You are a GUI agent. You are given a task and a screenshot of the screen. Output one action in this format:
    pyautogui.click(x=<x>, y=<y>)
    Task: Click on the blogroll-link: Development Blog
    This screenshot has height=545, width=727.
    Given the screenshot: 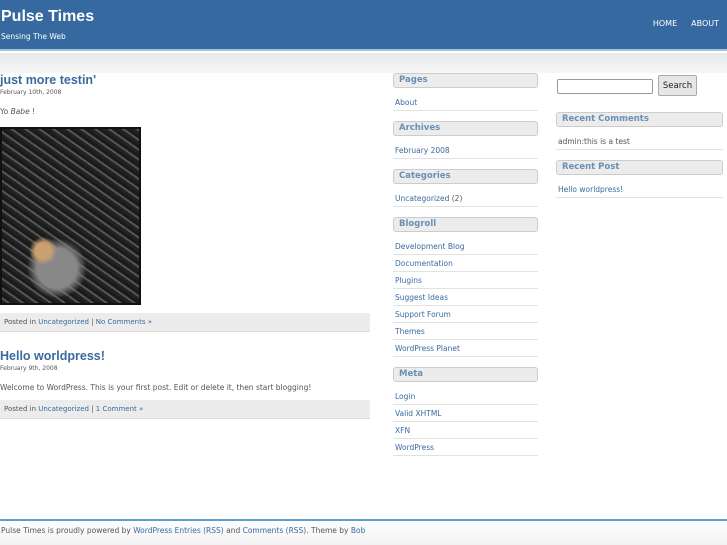 What is the action you would take?
    pyautogui.click(x=429, y=246)
    